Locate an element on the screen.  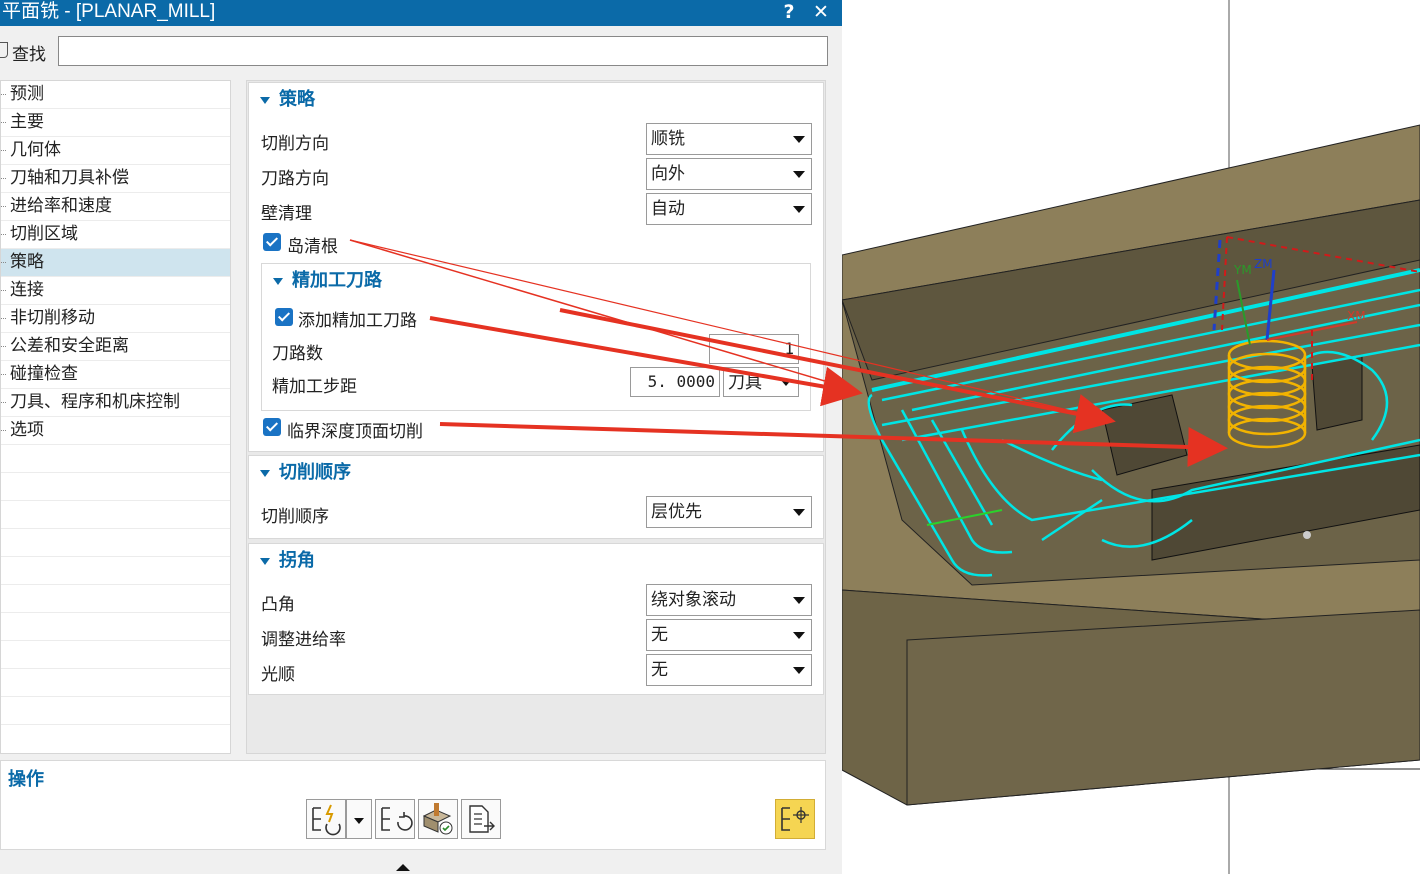
island-cleanup-checkbox is located at coordinates (272, 242).